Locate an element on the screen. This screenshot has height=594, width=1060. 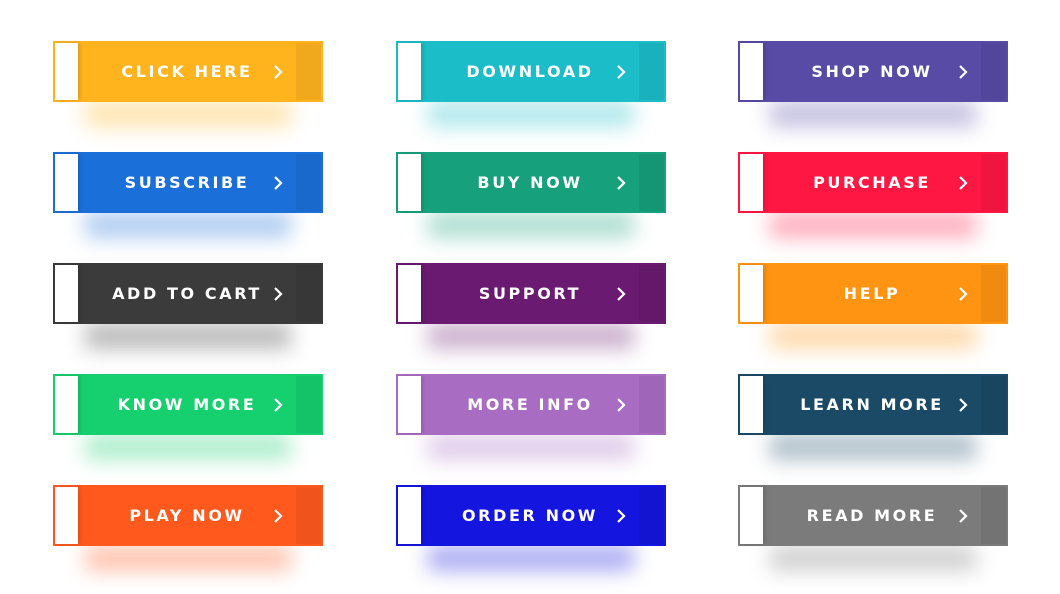
button-label: READ MORE is located at coordinates (872, 515).